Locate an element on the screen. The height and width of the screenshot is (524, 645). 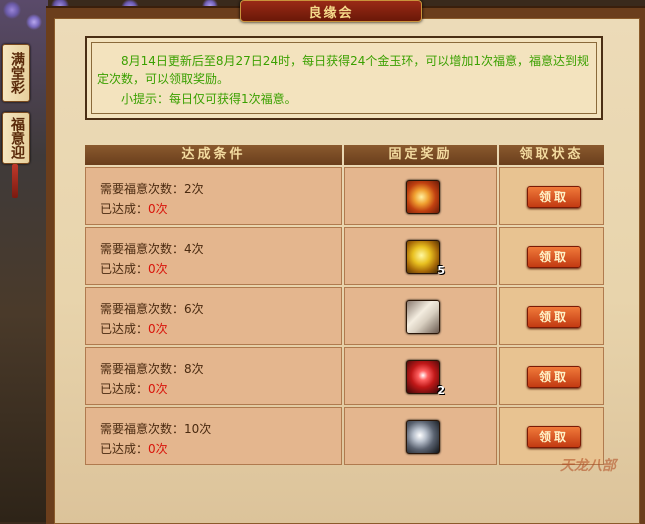
notice-tip: 小提示：每日仅可获得1次福意。 is located at coordinates (209, 99).